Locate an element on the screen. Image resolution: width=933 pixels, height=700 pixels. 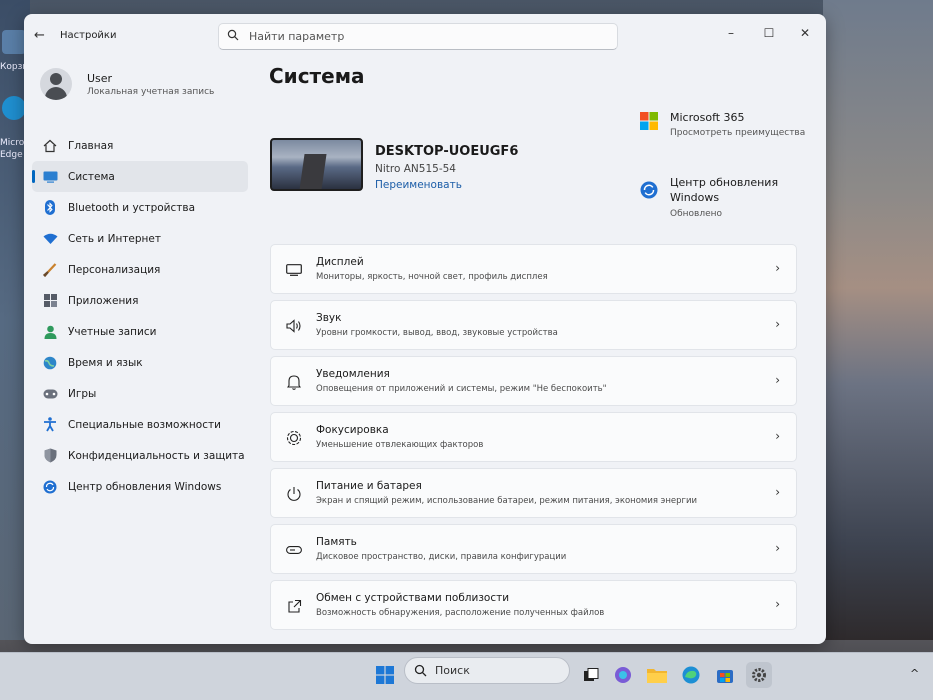
user-name: User is located at coordinates (100, 78).